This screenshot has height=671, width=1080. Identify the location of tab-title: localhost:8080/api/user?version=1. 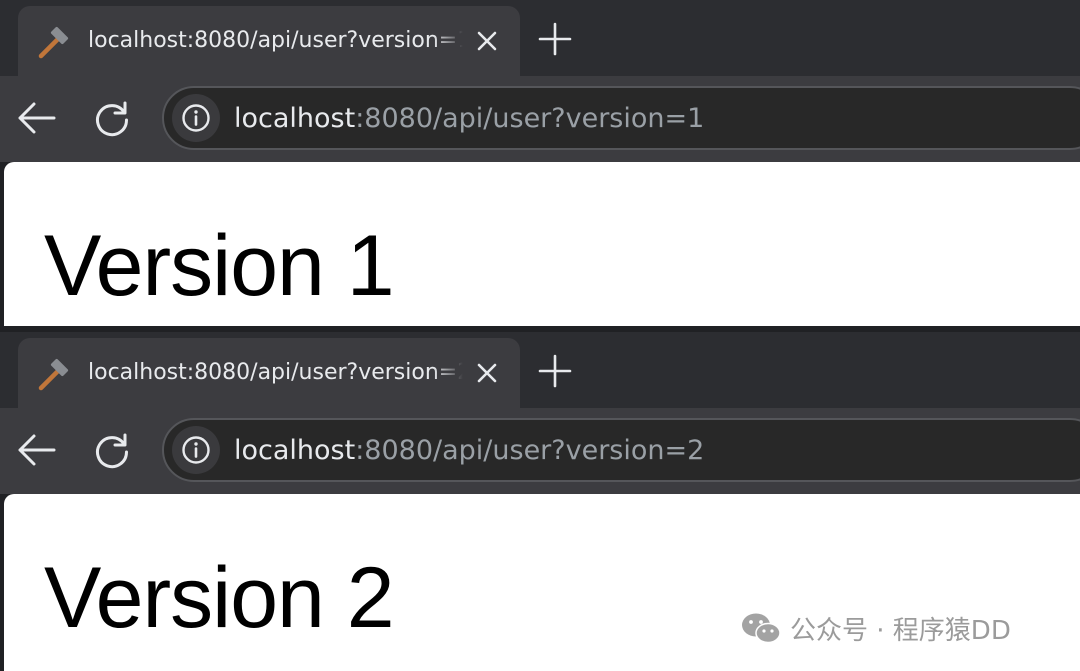
(275, 40).